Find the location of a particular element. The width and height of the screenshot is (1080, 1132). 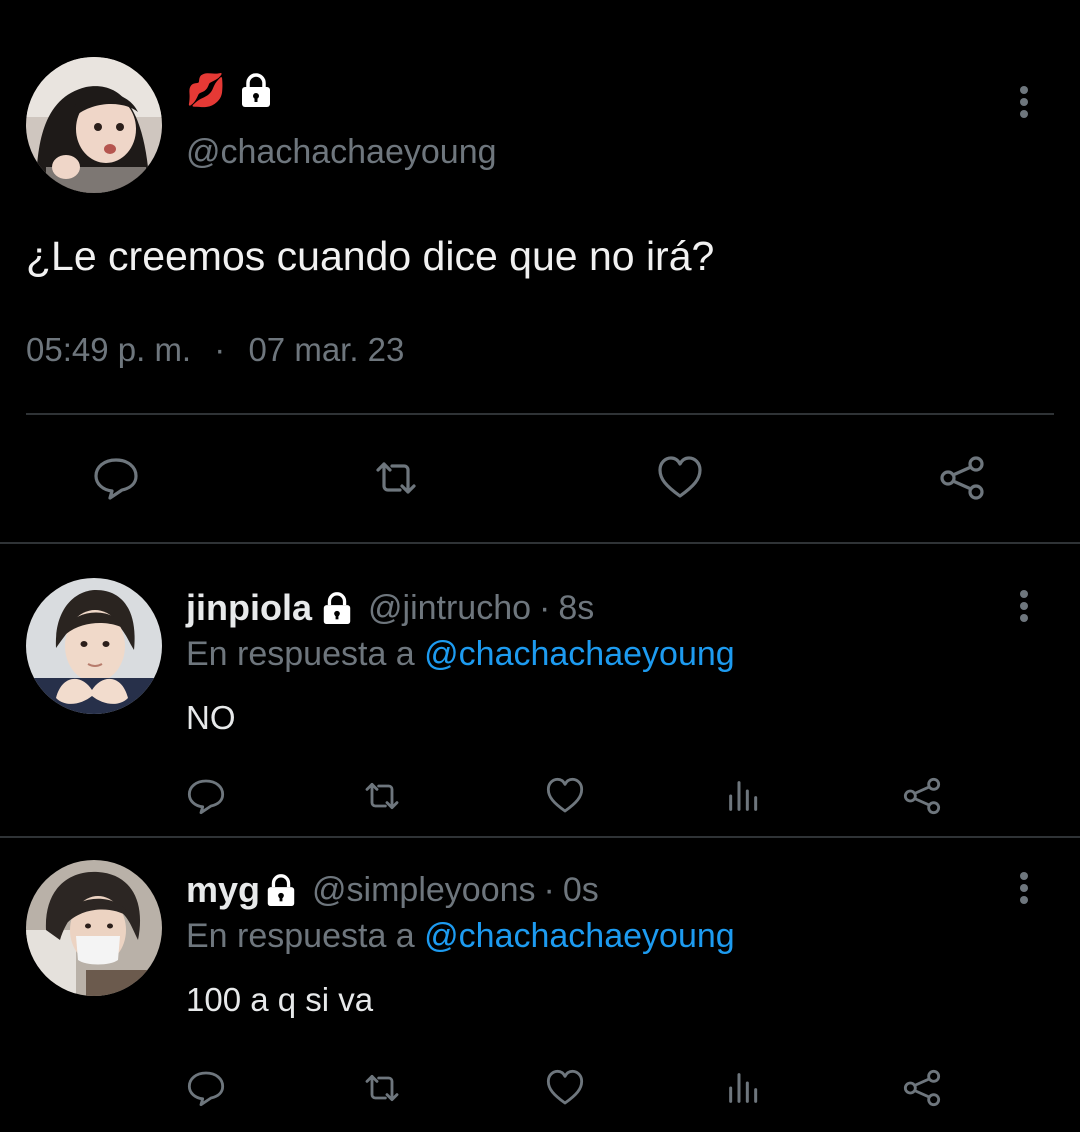

reply-header: jinpiola @jintrucho · 8s is located at coordinates (390, 608).